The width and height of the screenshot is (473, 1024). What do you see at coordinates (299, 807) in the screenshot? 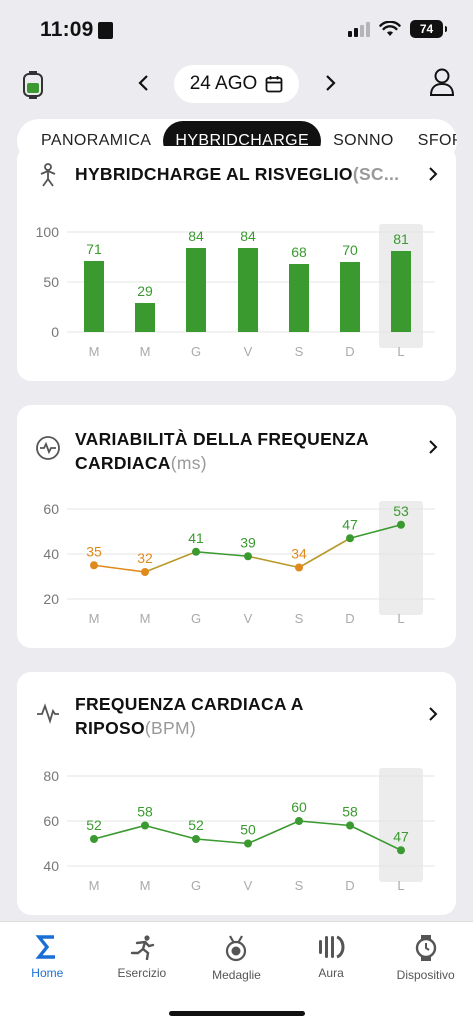
I see `data-label: 60` at bounding box center [299, 807].